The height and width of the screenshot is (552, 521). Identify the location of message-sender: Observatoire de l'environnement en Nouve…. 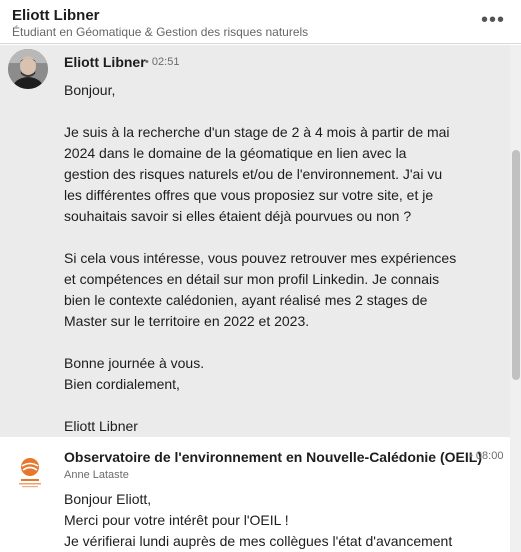
(273, 457).